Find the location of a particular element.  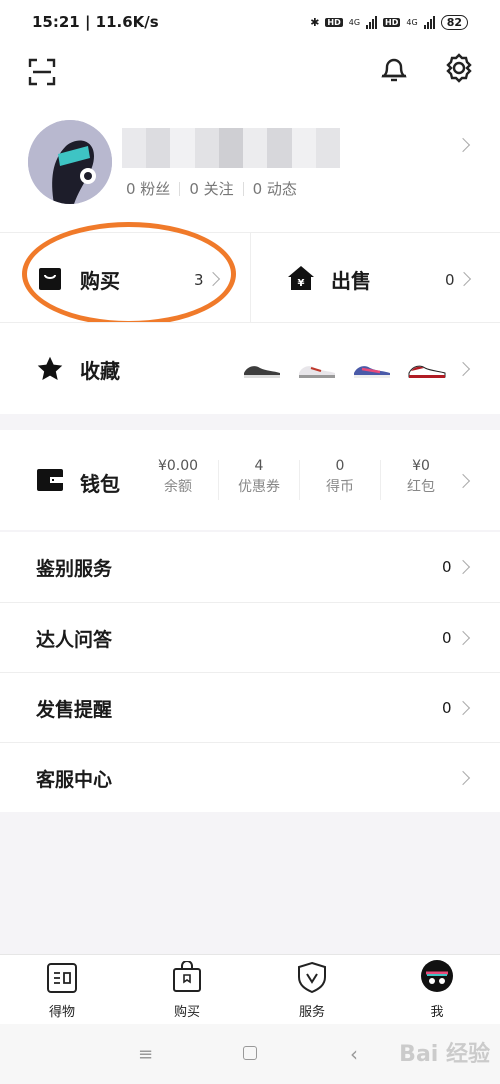

sell-entry: ¥ 出售 0 is located at coordinates (375, 278).